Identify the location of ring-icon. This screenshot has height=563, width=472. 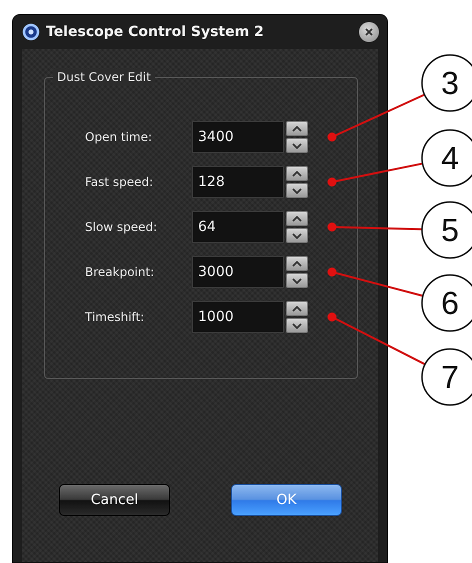
(31, 32).